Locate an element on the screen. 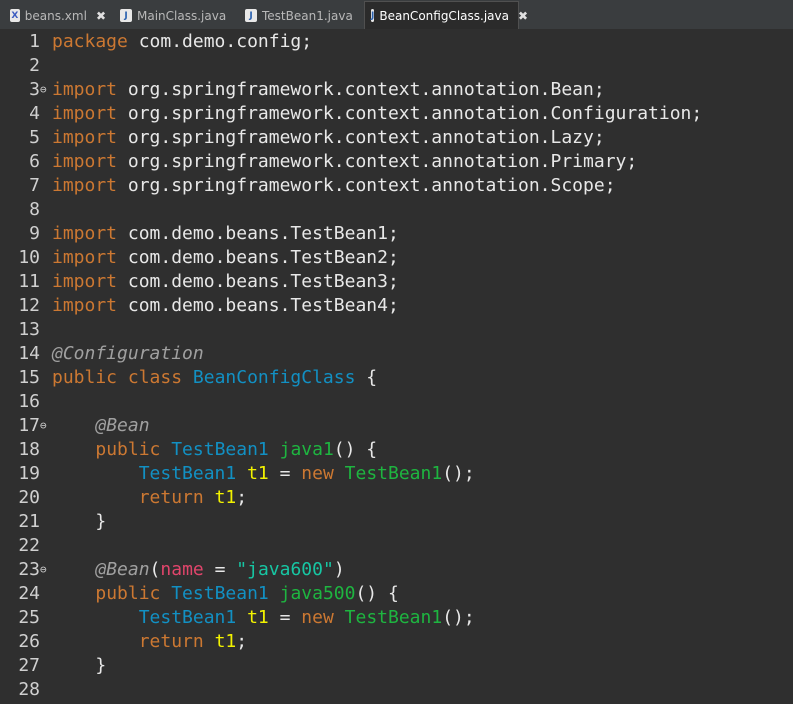 This screenshot has height=704, width=793. code-token-plain: com.demo.beans.TestBean4; is located at coordinates (258, 305).